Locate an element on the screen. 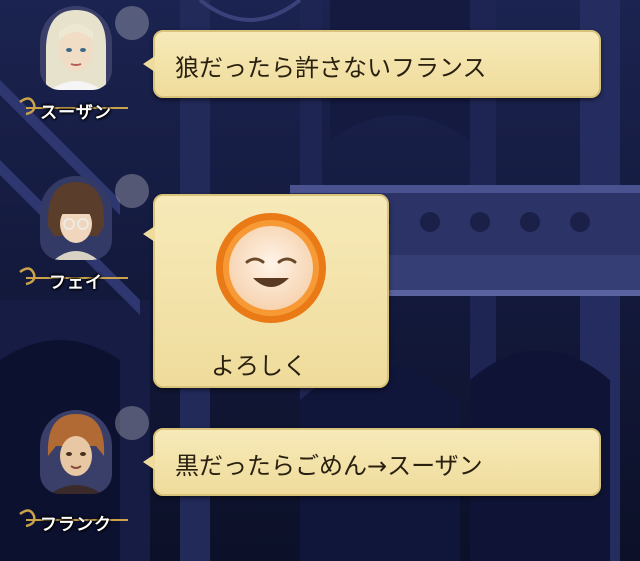  name-plate: フェイ is located at coordinates (76, 278).